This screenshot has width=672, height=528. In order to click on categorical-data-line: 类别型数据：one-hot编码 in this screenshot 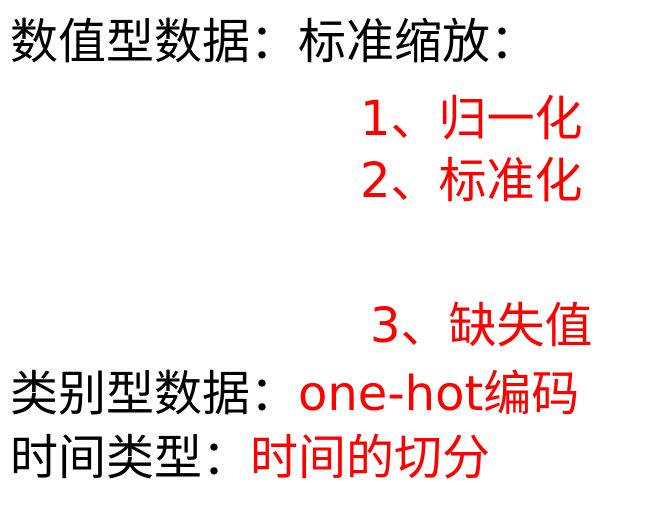, I will do `click(294, 394)`.